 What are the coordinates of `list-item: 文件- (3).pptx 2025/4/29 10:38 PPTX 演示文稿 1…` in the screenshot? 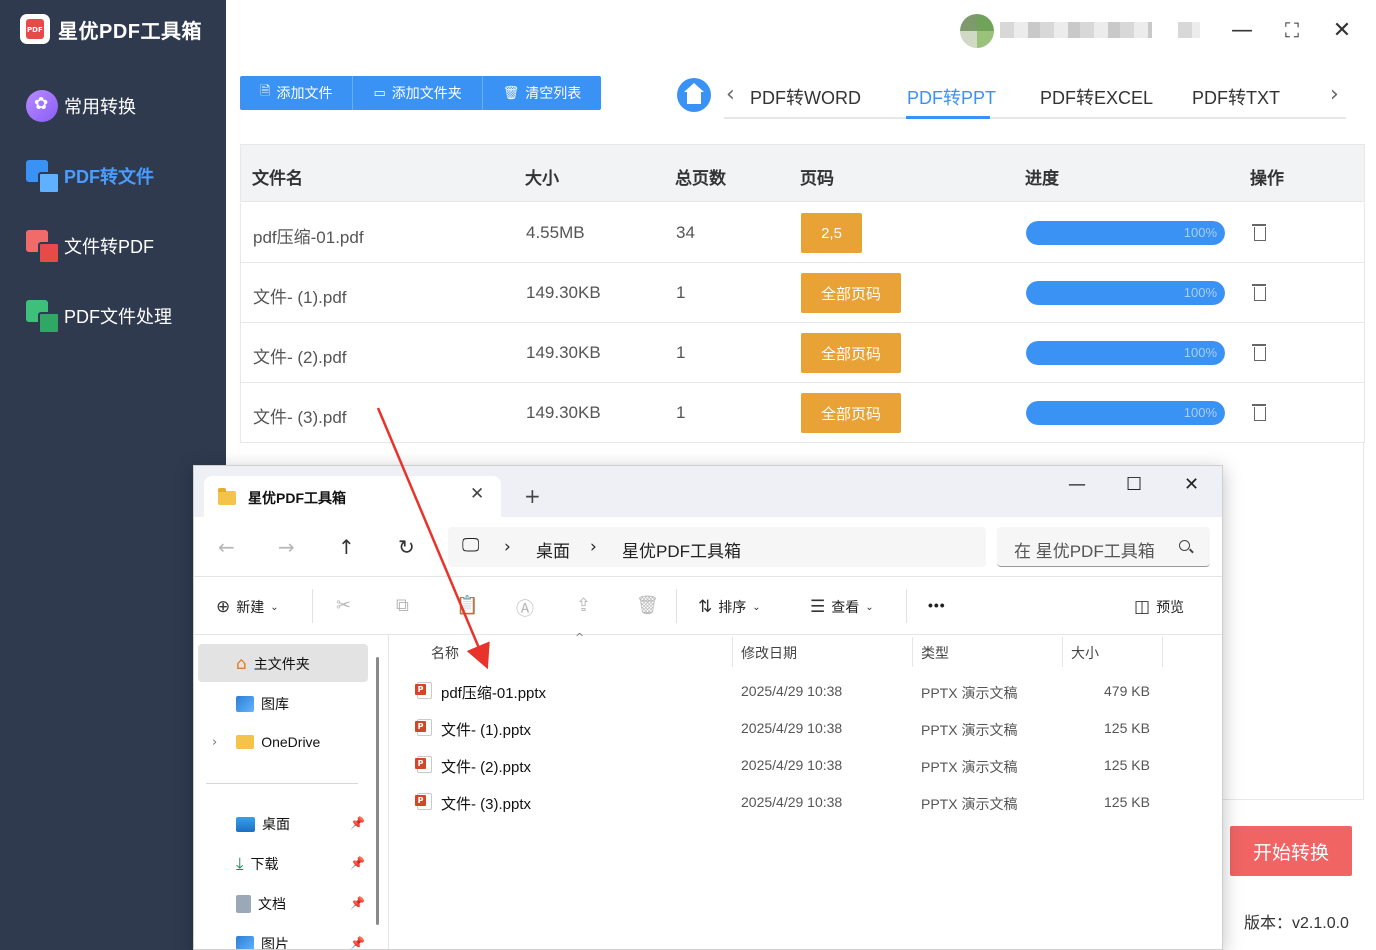 It's located at (789, 802).